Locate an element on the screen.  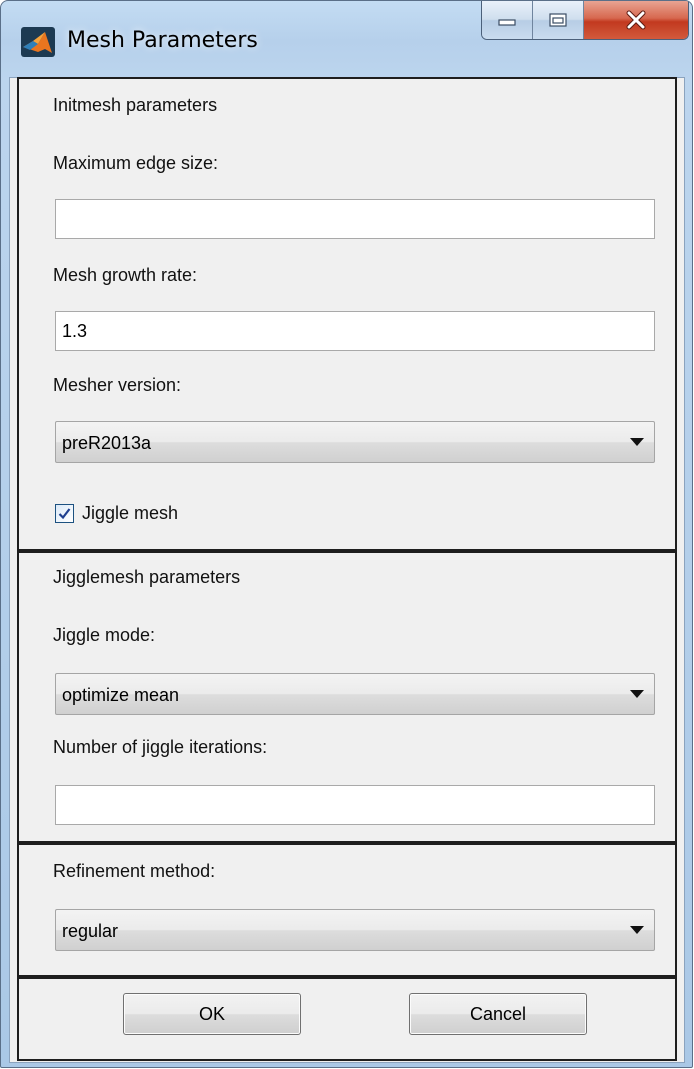
minimize-button is located at coordinates (507, 20).